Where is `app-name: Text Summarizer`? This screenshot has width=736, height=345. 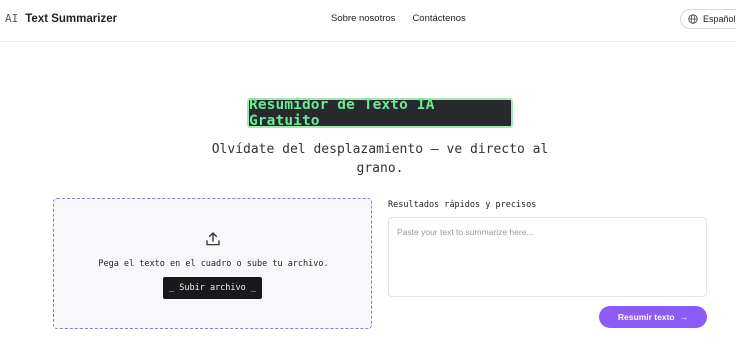 app-name: Text Summarizer is located at coordinates (71, 18).